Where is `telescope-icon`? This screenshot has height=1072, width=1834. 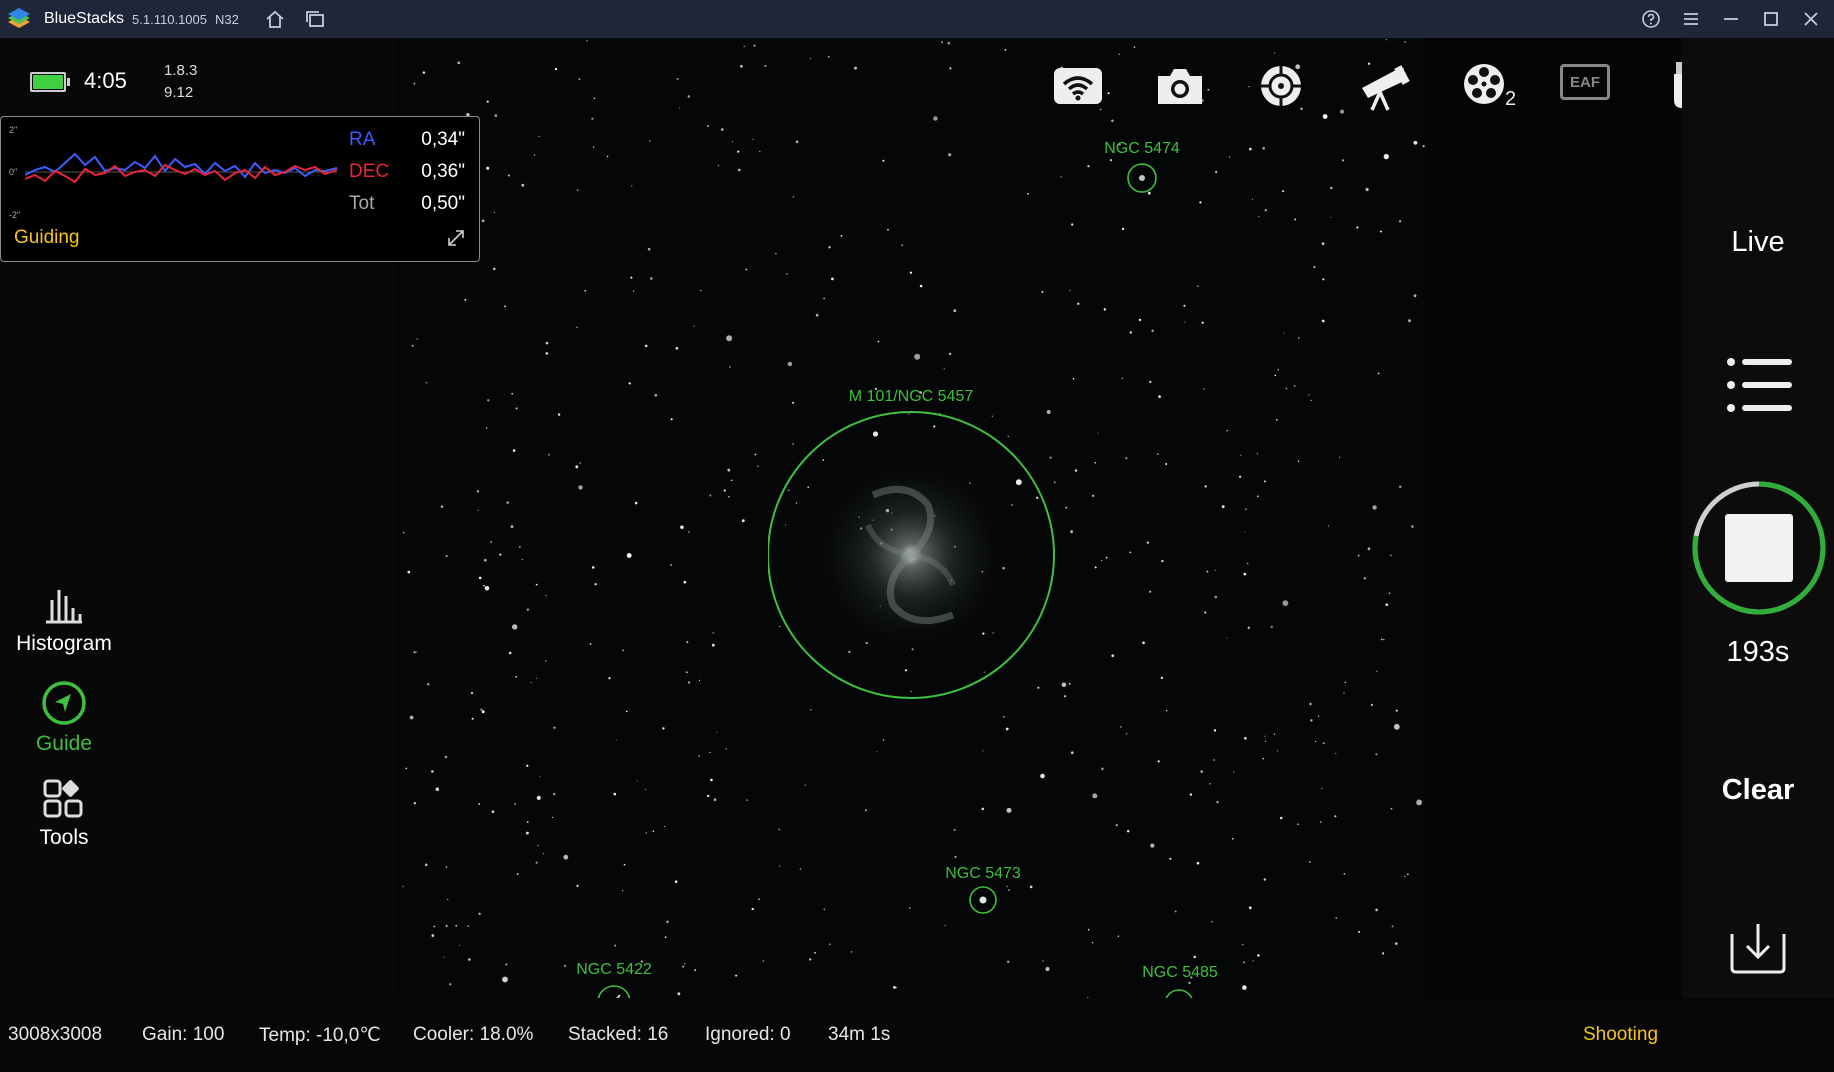
telescope-icon is located at coordinates (1382, 86).